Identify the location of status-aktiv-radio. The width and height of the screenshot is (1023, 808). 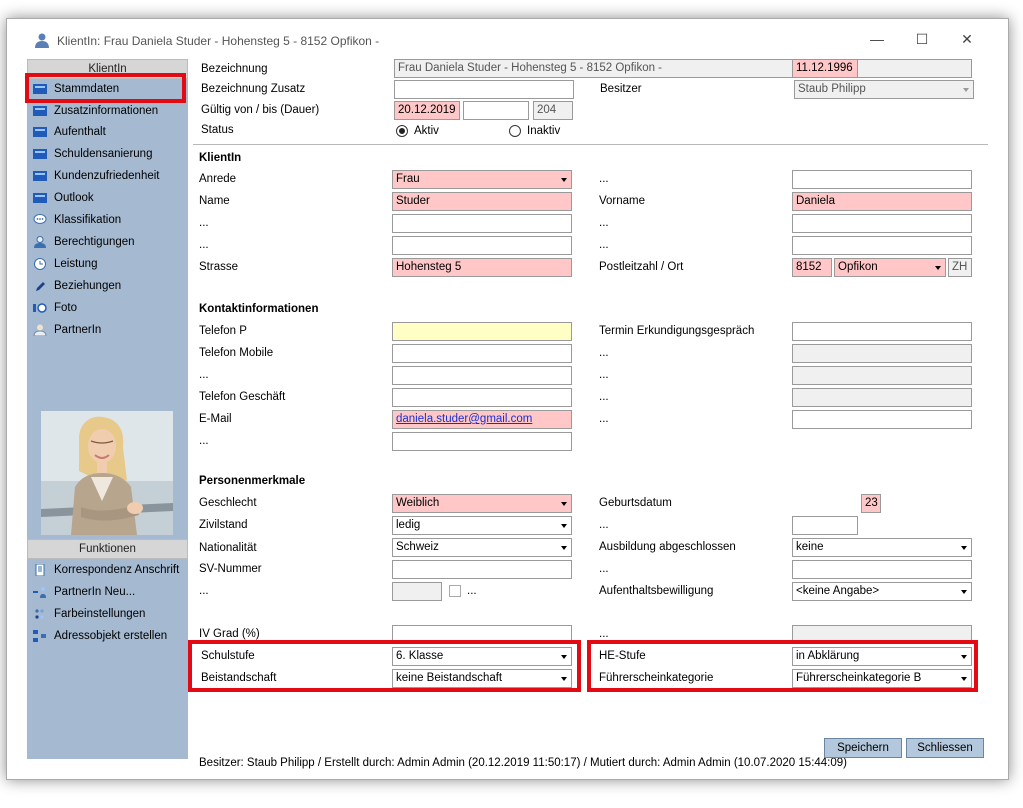
(402, 131).